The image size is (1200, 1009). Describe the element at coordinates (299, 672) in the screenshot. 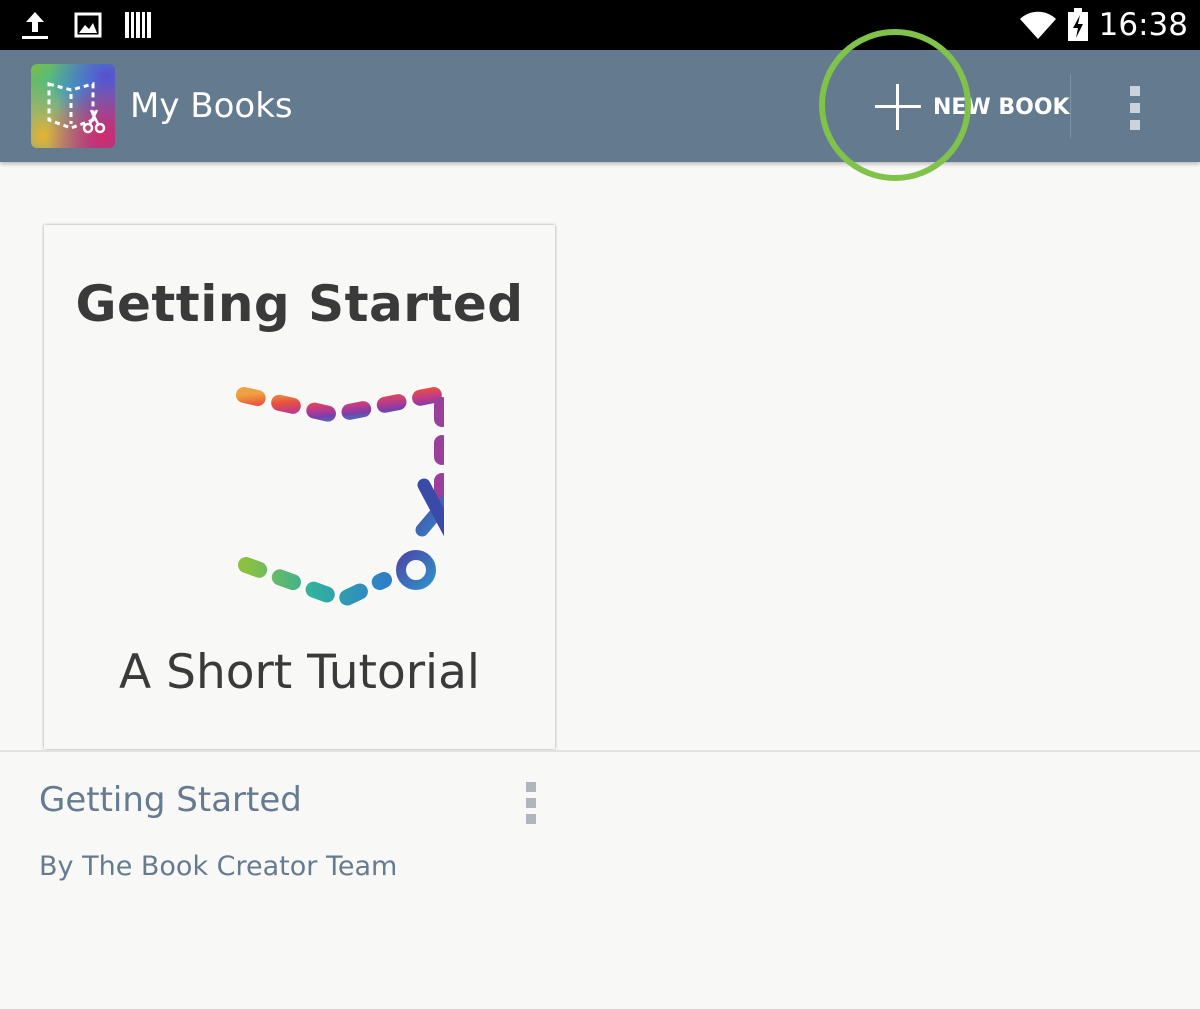

I see `cover-subtitle: A Short Tutorial` at that location.